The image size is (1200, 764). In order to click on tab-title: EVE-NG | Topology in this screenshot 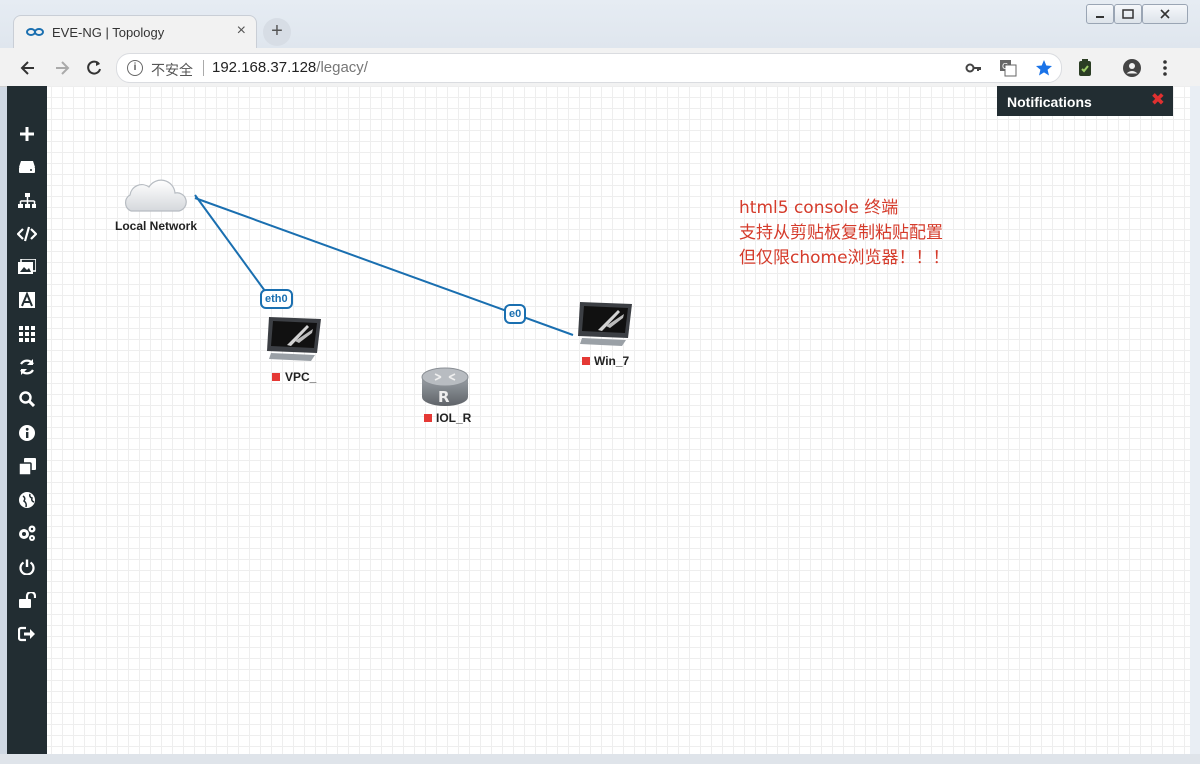, I will do `click(108, 32)`.